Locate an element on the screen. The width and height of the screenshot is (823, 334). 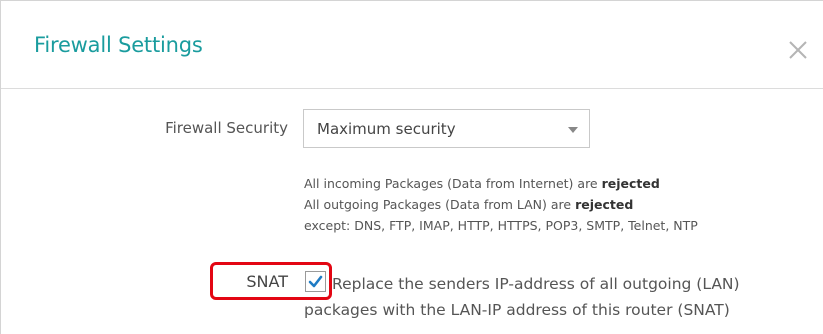
checkmark-icon is located at coordinates (315, 281).